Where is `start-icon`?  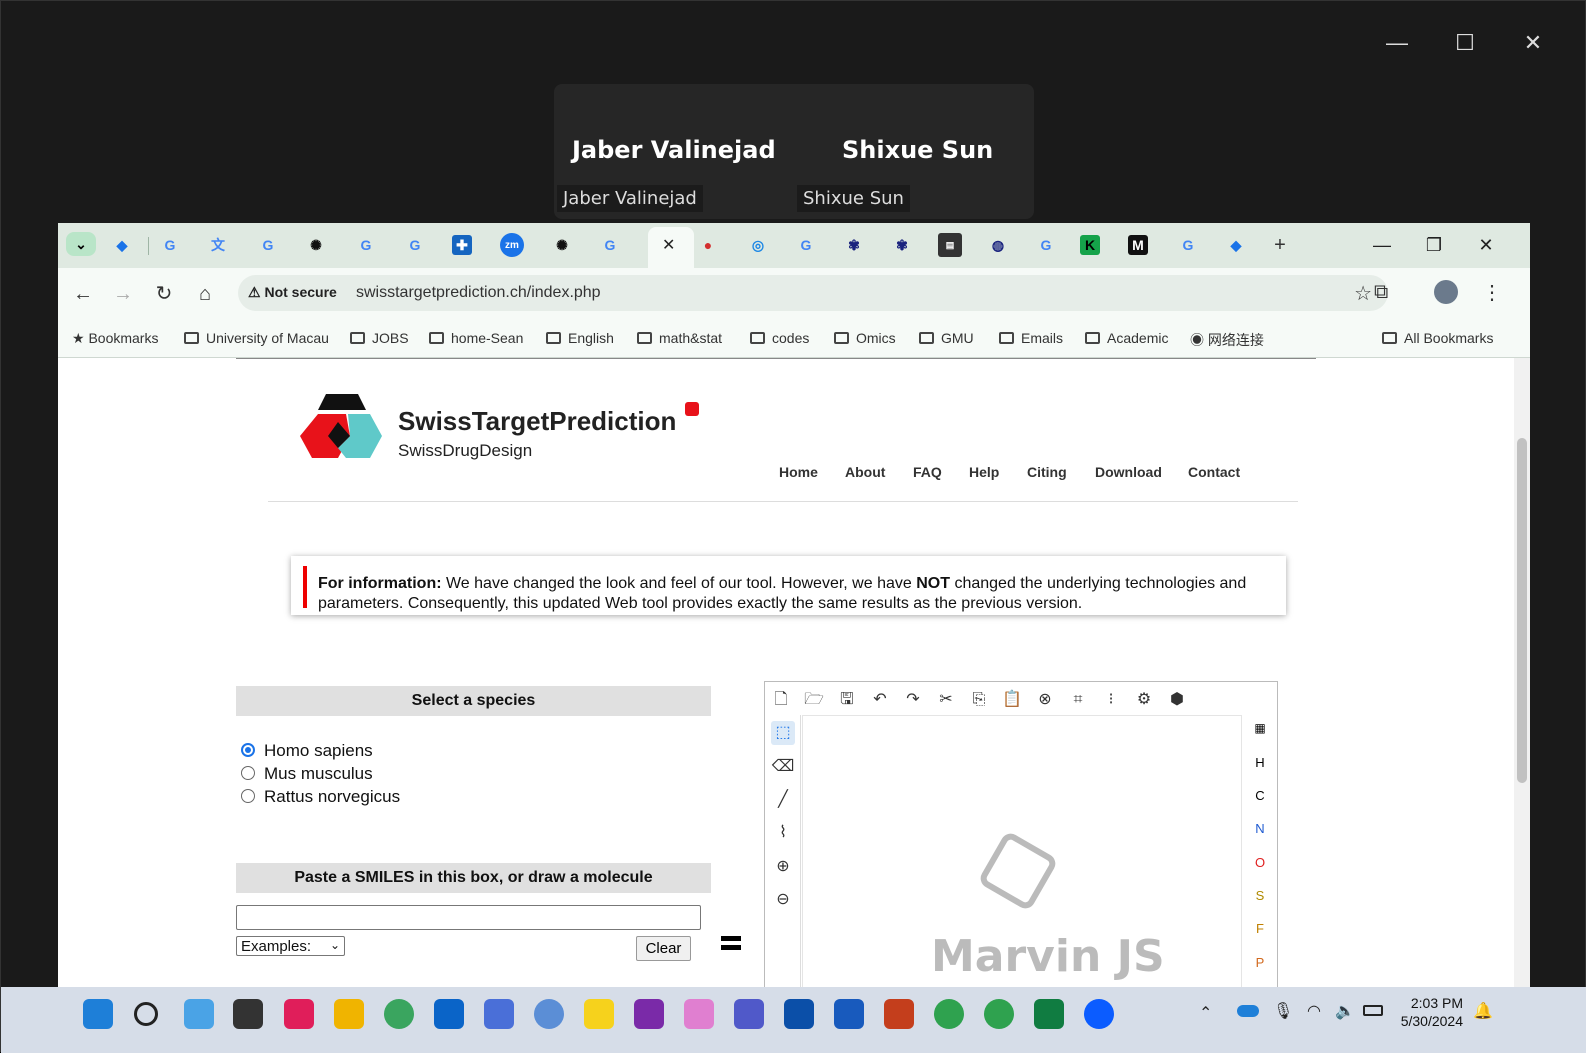
start-icon is located at coordinates (98, 1014).